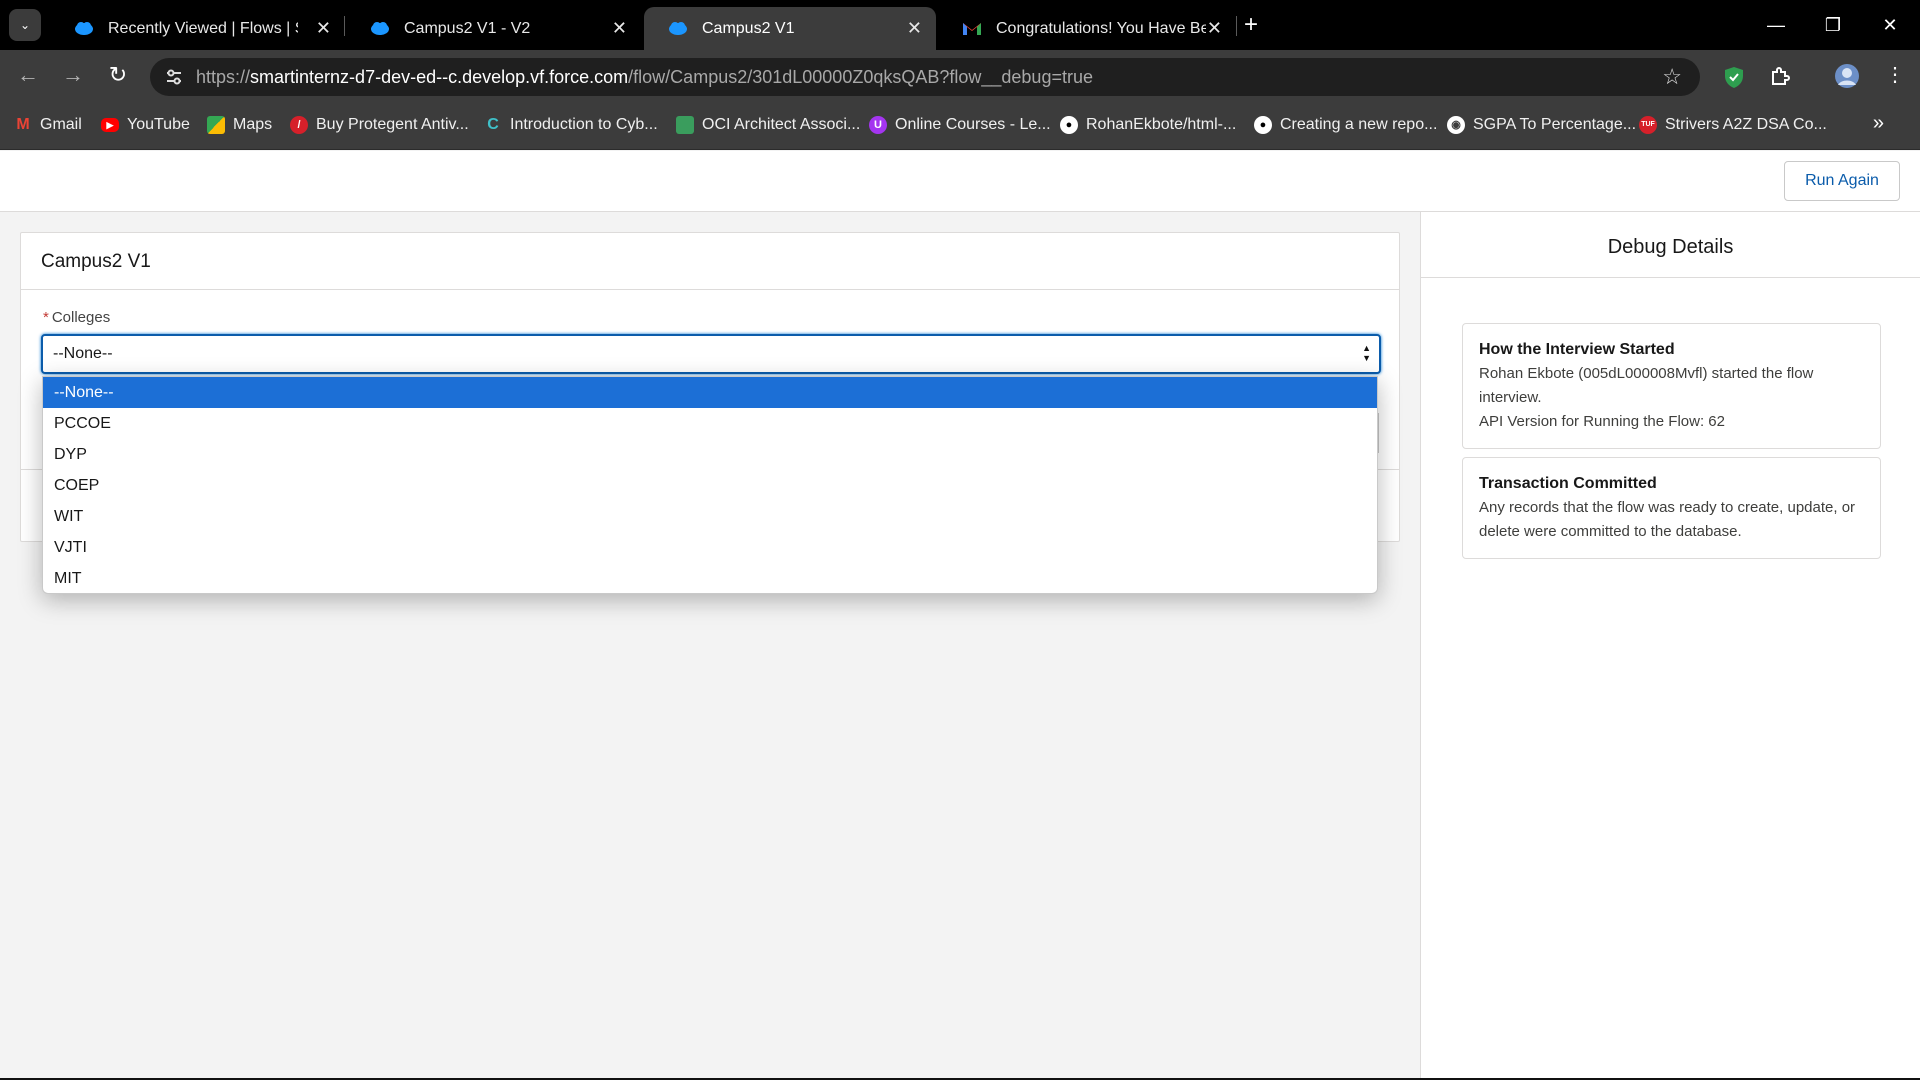 This screenshot has width=1920, height=1080. I want to click on flow-debug-header: Run Again, so click(960, 181).